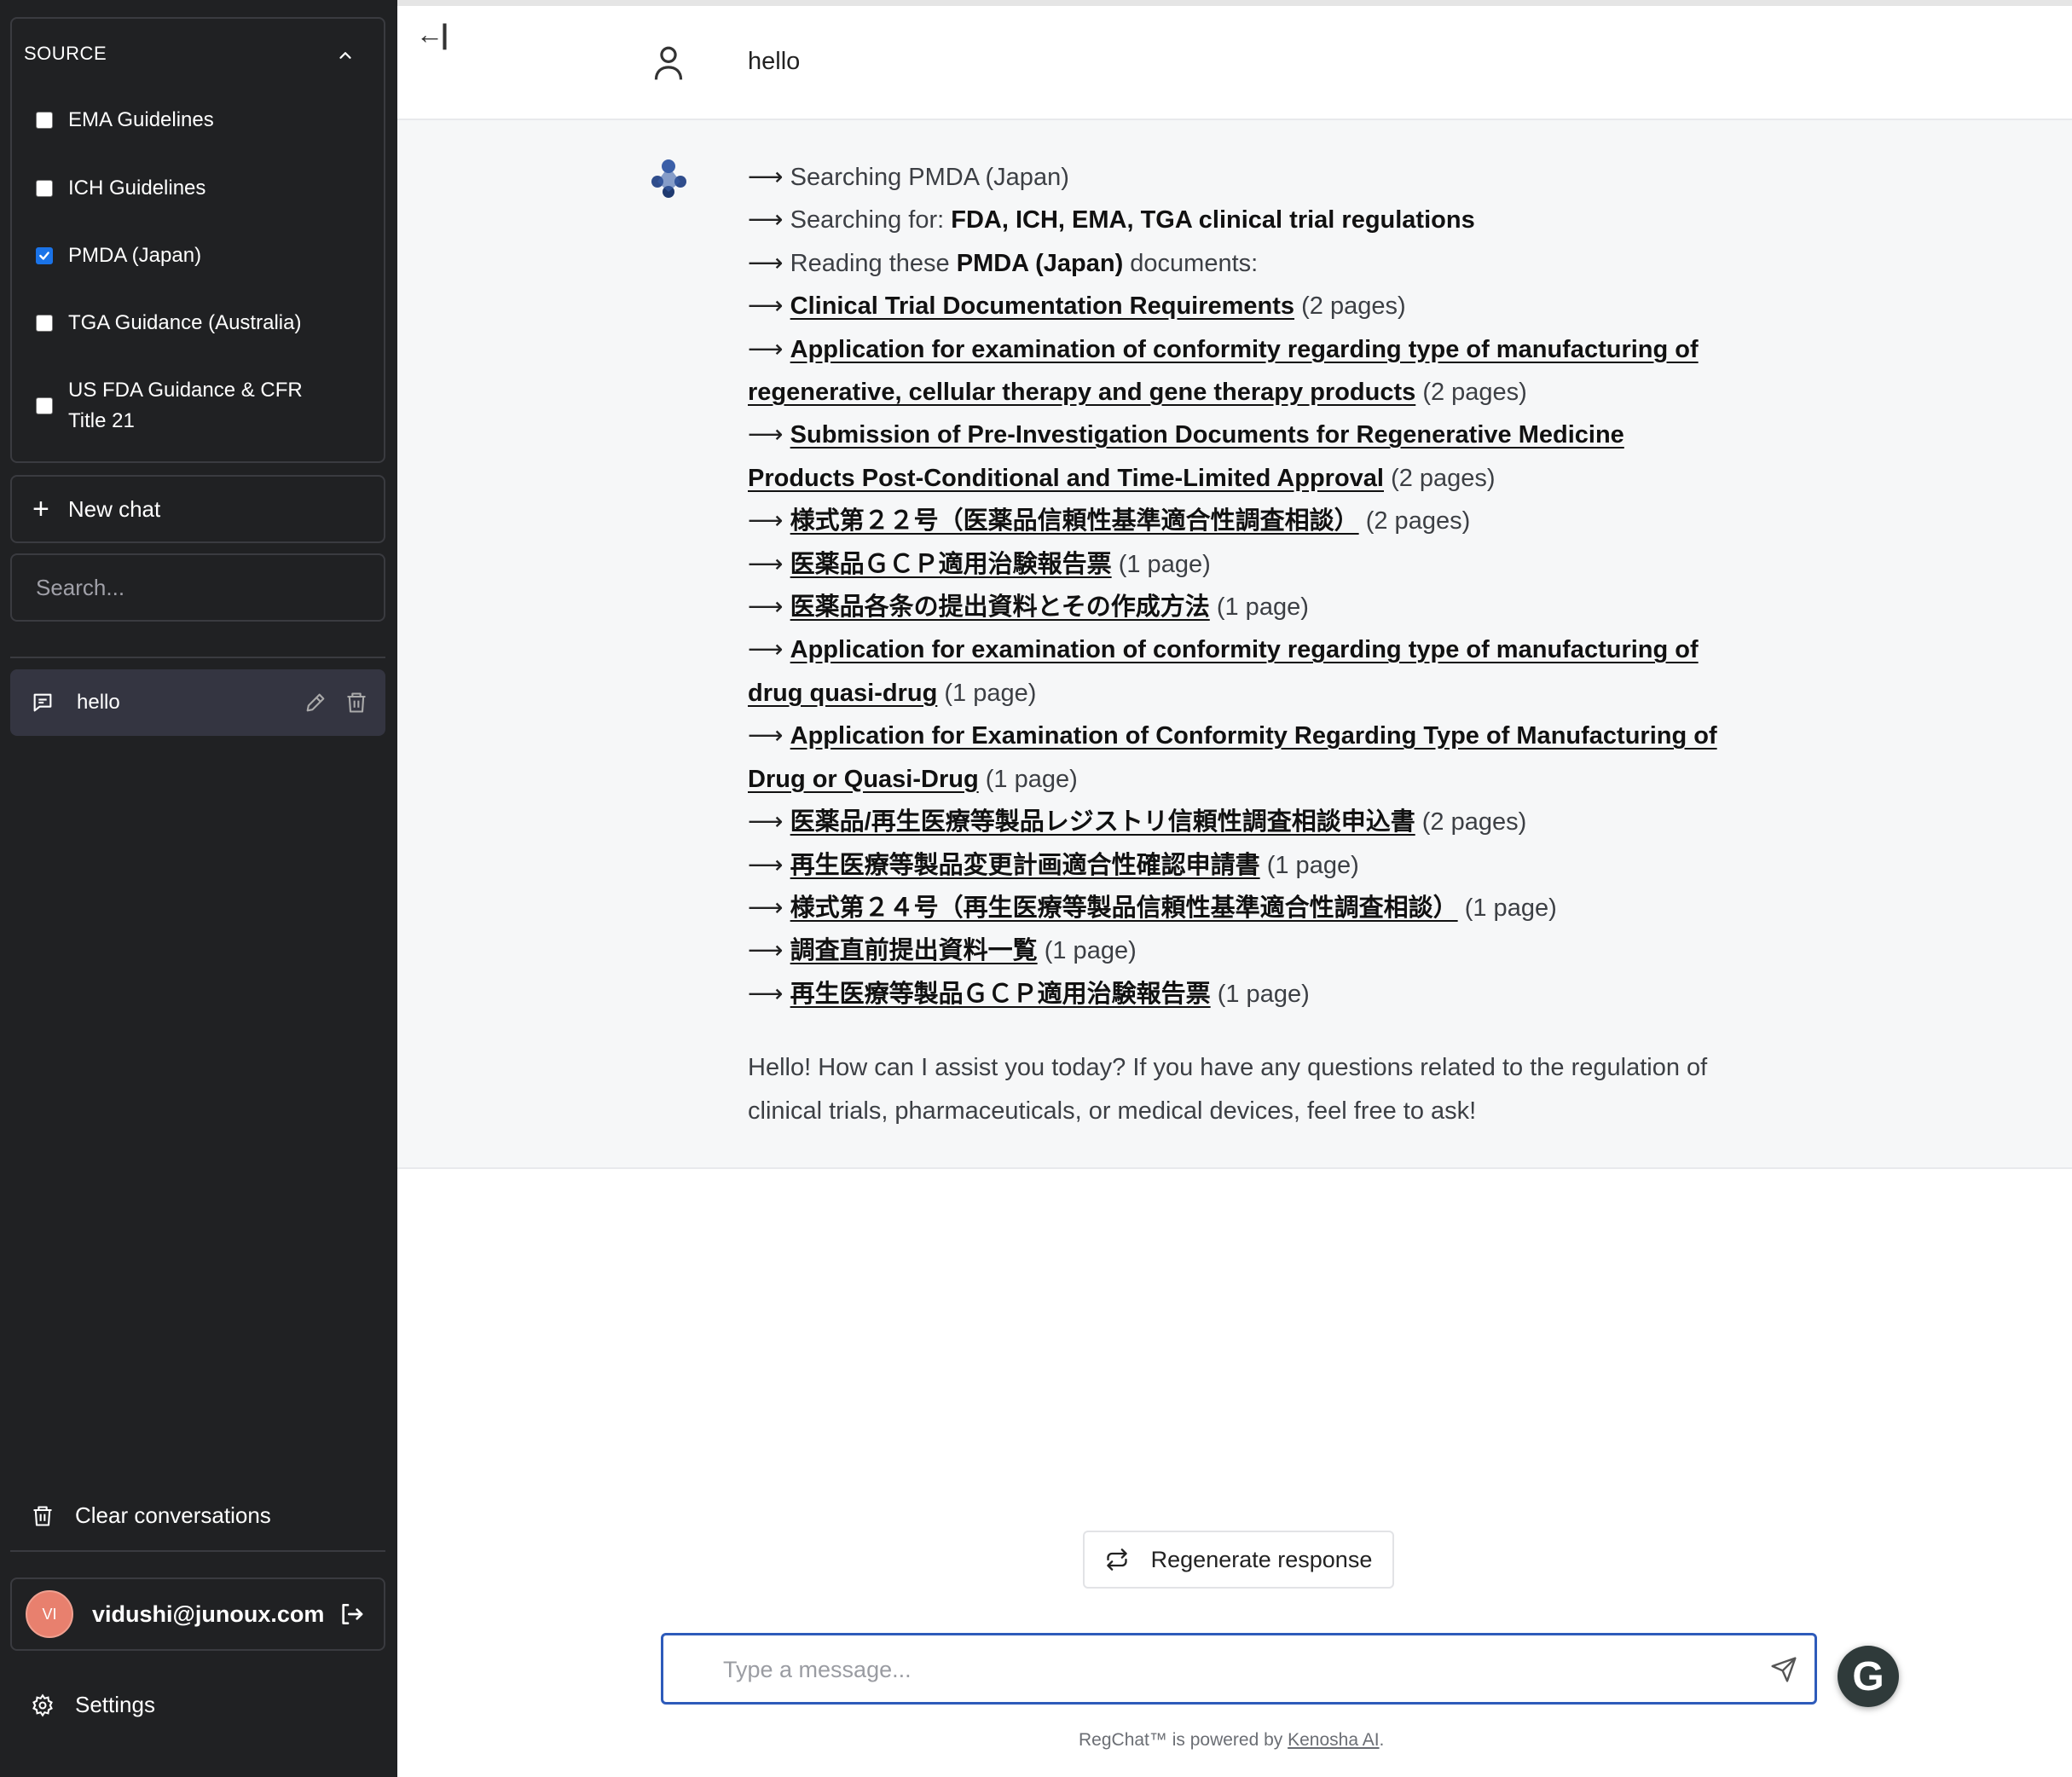  What do you see at coordinates (137, 188) in the screenshot?
I see `source-label: ICH Guidelines` at bounding box center [137, 188].